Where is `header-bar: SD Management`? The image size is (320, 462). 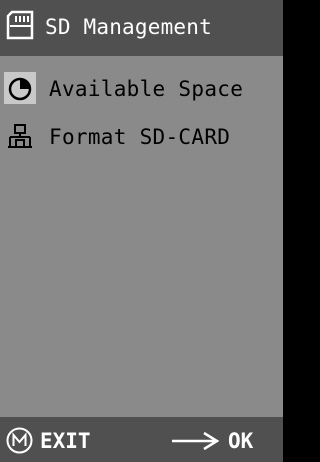
header-bar: SD Management is located at coordinates (141, 28).